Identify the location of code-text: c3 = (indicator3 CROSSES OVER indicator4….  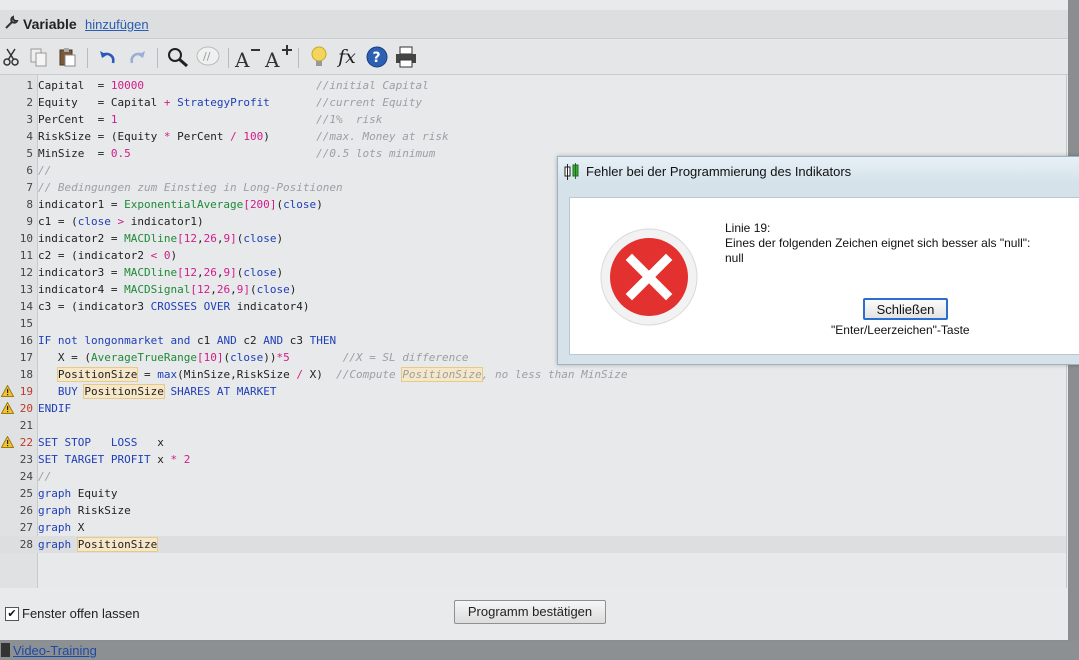
(174, 306).